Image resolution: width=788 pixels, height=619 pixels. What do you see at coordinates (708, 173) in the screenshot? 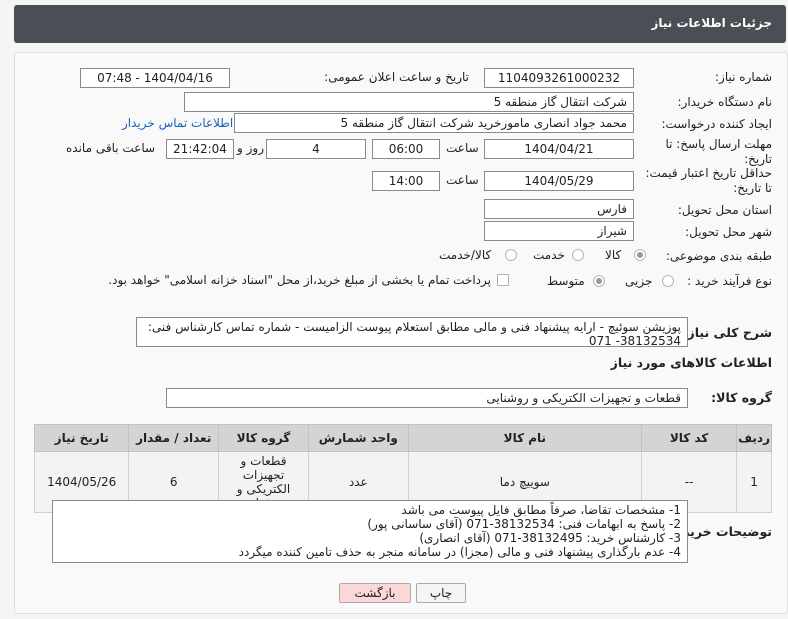
I see `validity-label-1: حداقل تاریخ اعتبار قیمت:` at bounding box center [708, 173].